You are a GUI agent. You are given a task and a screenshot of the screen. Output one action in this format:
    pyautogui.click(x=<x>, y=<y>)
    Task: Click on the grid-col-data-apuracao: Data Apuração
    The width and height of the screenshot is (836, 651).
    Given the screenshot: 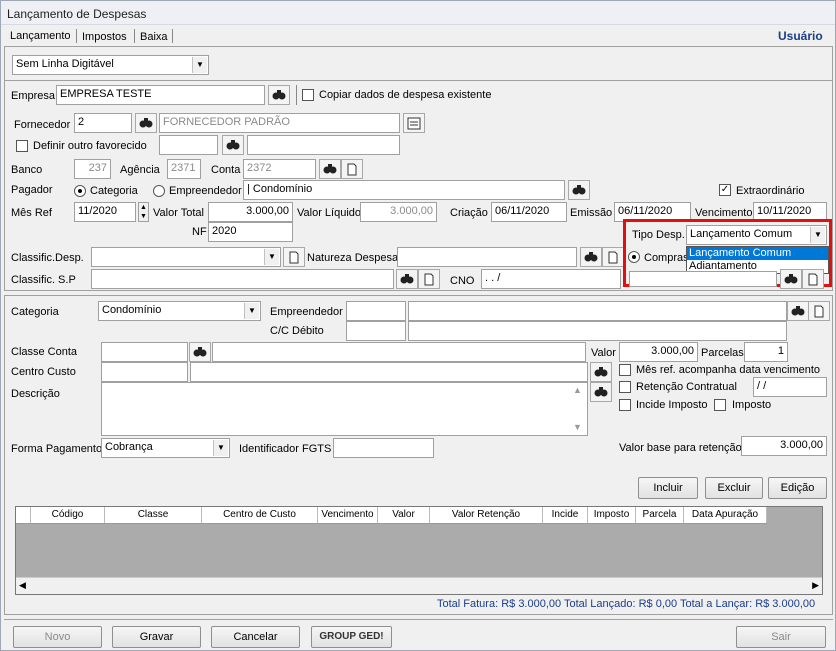 What is the action you would take?
    pyautogui.click(x=725, y=515)
    